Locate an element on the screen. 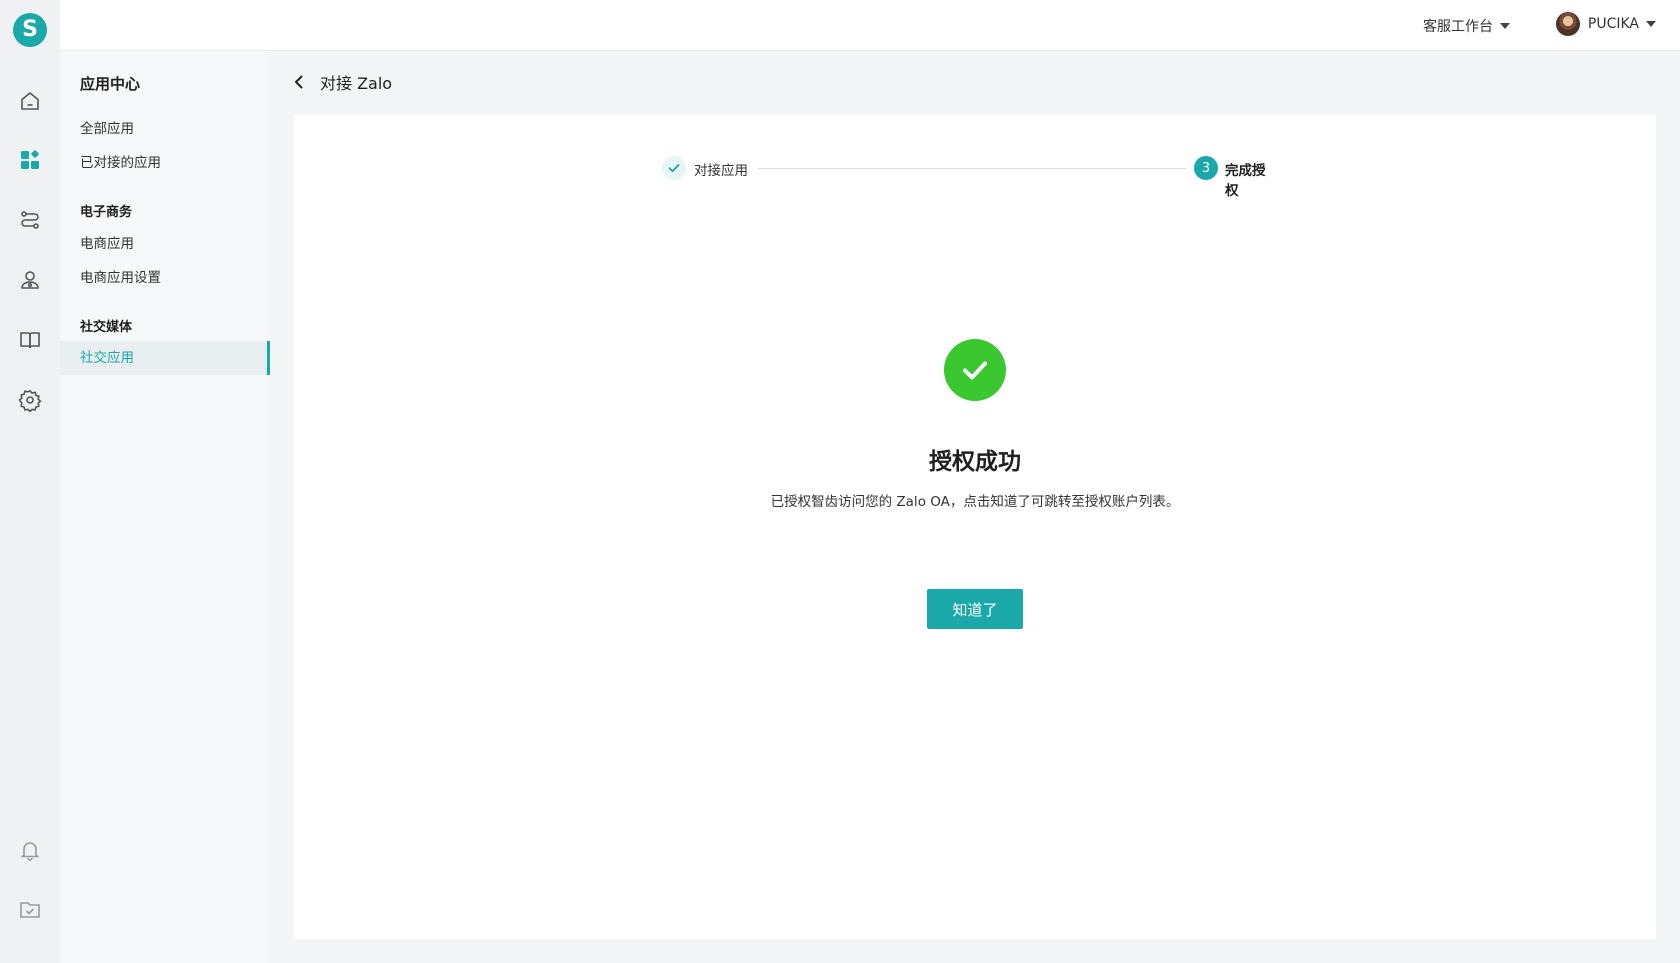  workbench-dropdown: 客服工作台 is located at coordinates (1466, 26).